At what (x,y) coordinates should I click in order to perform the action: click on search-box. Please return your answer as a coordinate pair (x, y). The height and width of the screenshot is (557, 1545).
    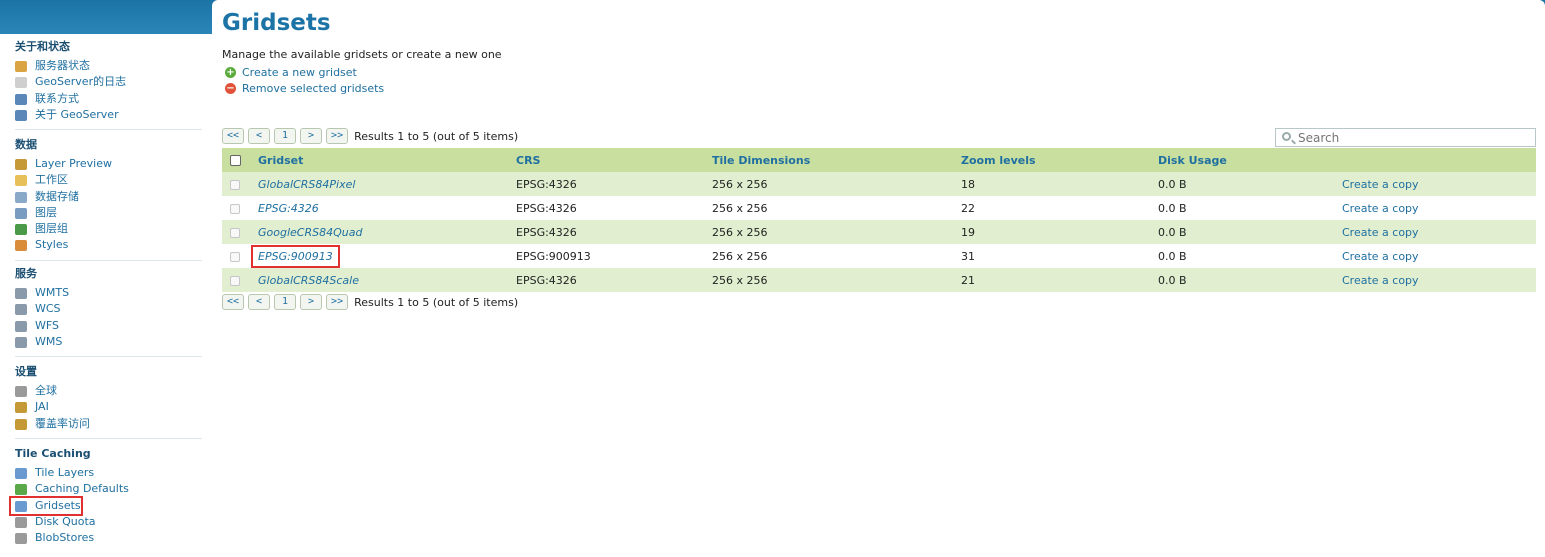
    Looking at the image, I should click on (1405, 137).